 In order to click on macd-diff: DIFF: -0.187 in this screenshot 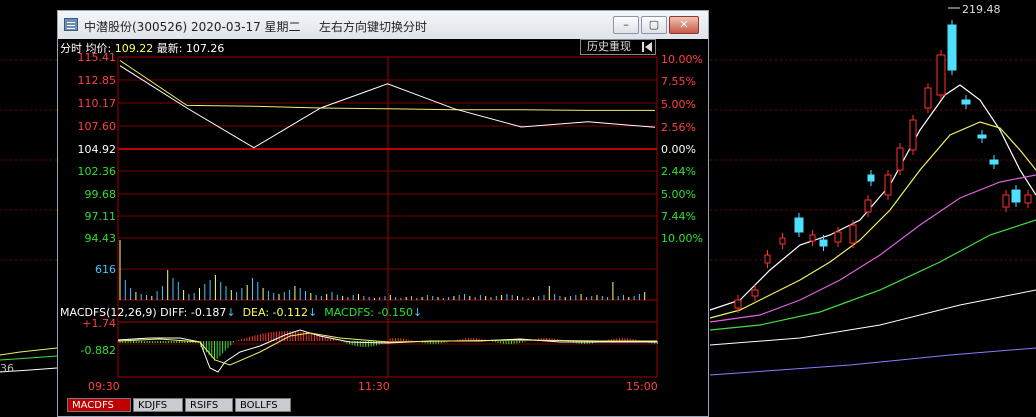, I will do `click(193, 312)`.